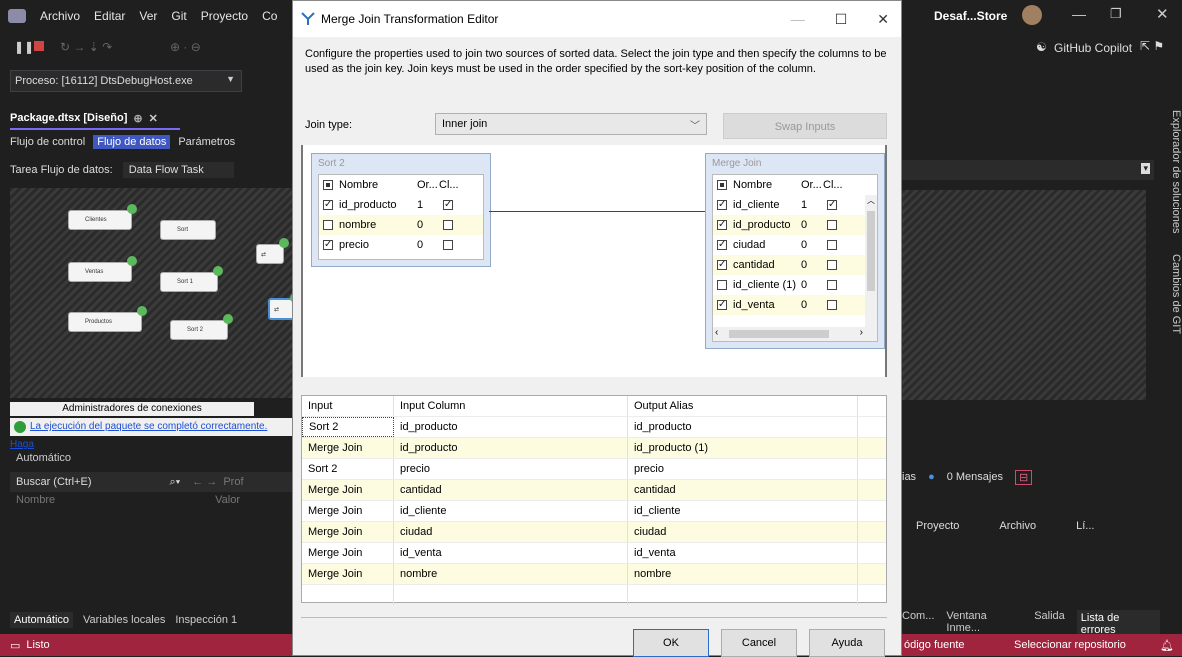 Image resolution: width=1182 pixels, height=657 pixels. Describe the element at coordinates (743, 427) in the screenshot. I see `cell-output-alias: id_producto` at that location.